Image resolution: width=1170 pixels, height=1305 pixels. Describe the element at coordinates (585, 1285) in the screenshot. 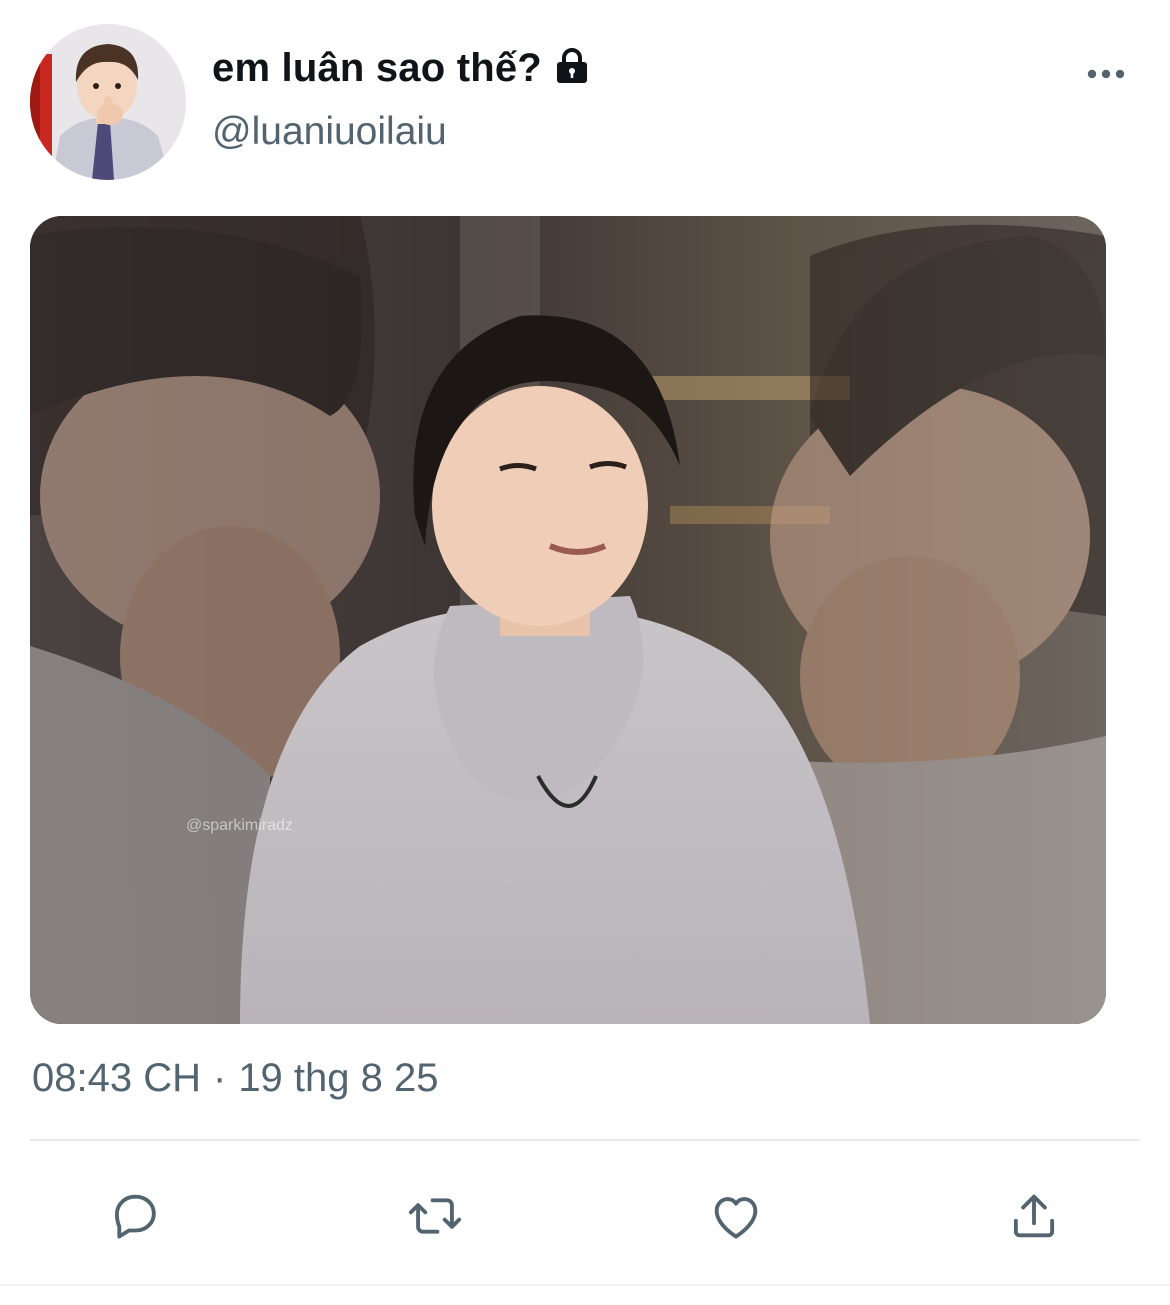

I see `bottom-divider` at that location.